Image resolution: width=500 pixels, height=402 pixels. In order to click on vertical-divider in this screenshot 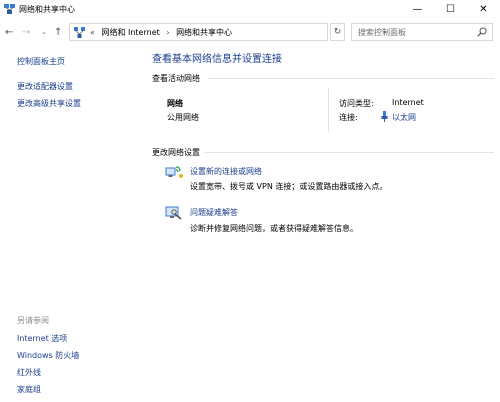, I will do `click(328, 110)`.